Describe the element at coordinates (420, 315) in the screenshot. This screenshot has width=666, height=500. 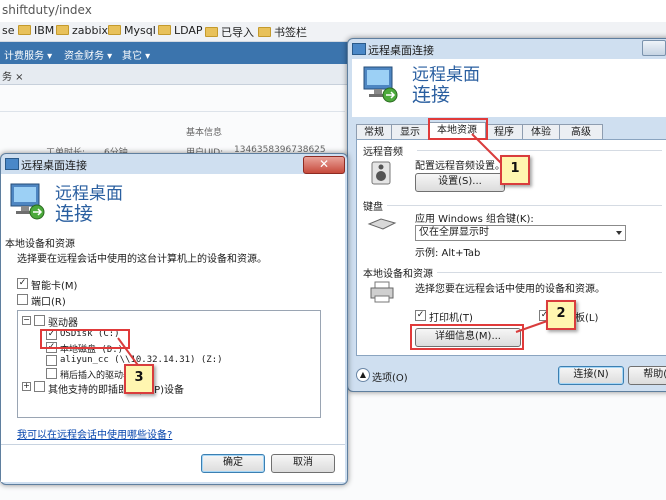
I see `printer-checkbox: ✓` at that location.